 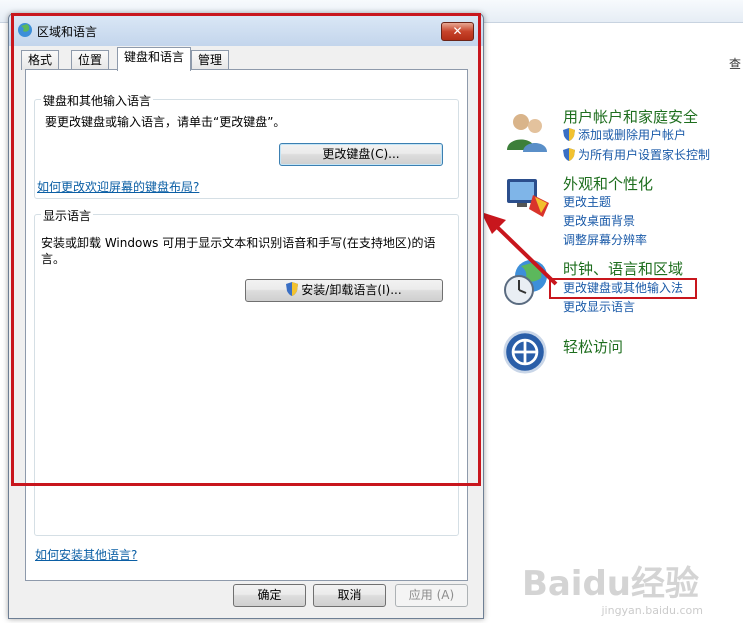 I want to click on display-description-line1: 安装或卸载 Windows 可用于显示文本和识别语音和手写(在支持地区)的语, so click(x=238, y=243).